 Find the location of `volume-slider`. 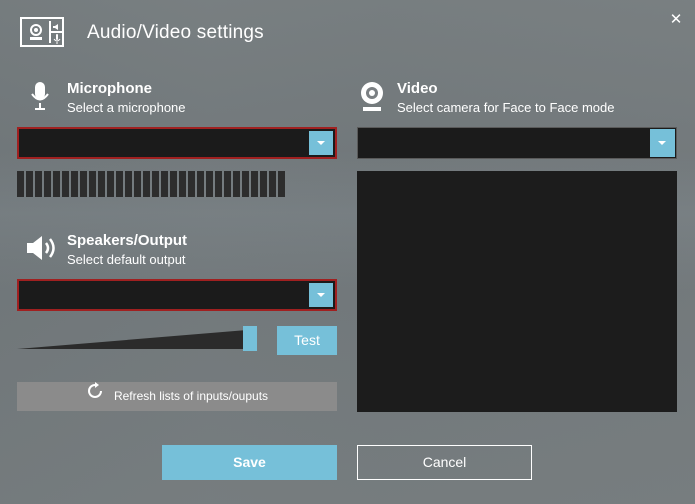

volume-slider is located at coordinates (138, 338).